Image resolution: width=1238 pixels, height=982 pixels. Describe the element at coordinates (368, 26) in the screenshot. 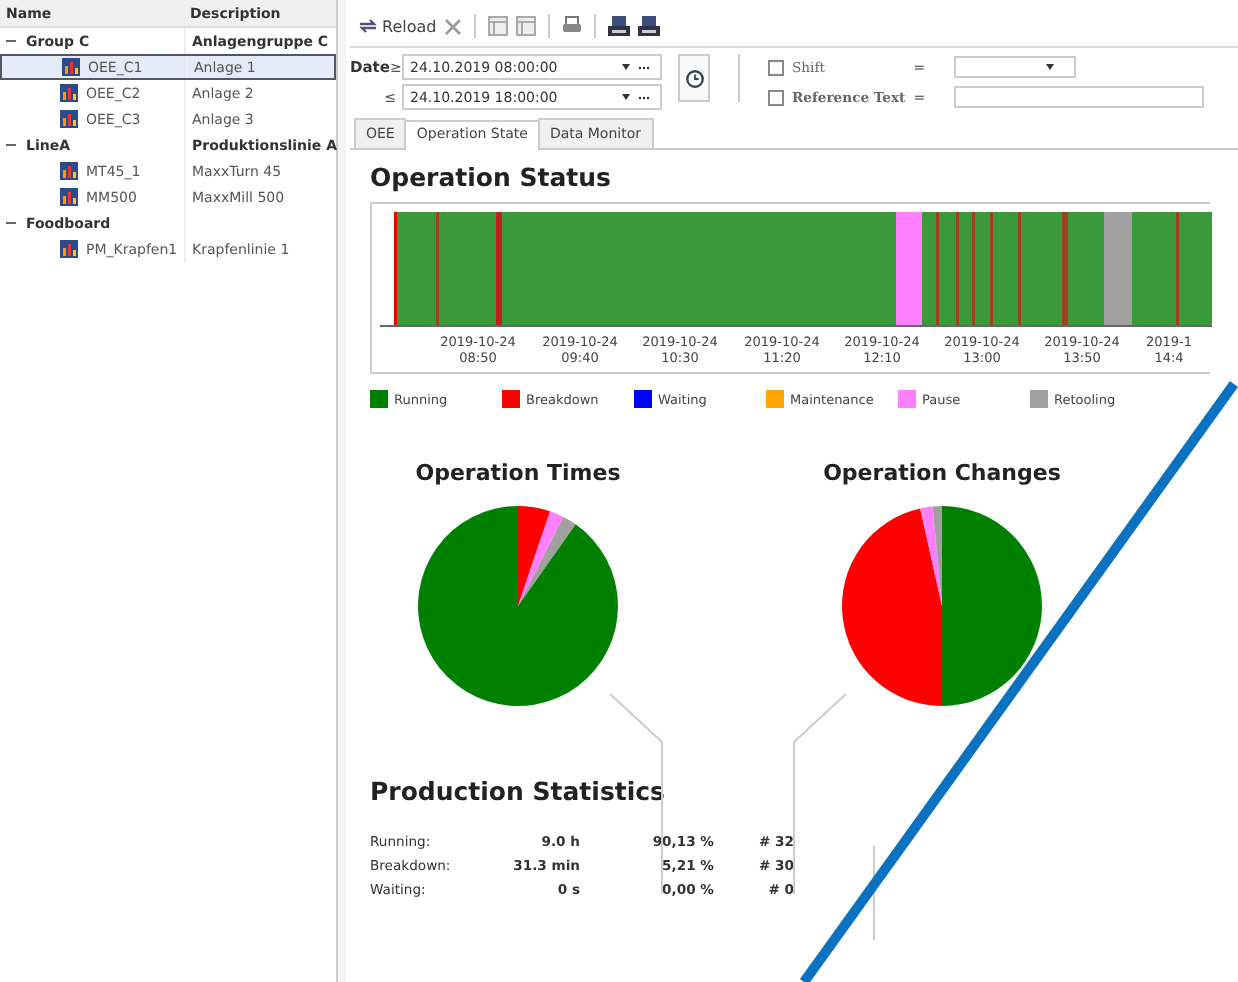

I see `reload-icon` at that location.